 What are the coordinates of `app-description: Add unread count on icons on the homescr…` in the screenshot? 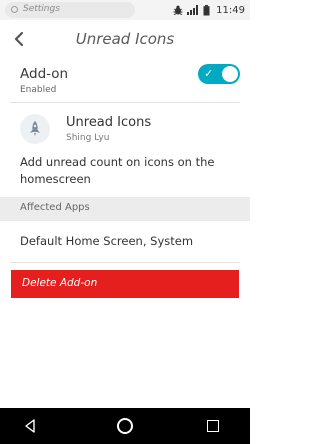 It's located at (117, 170).